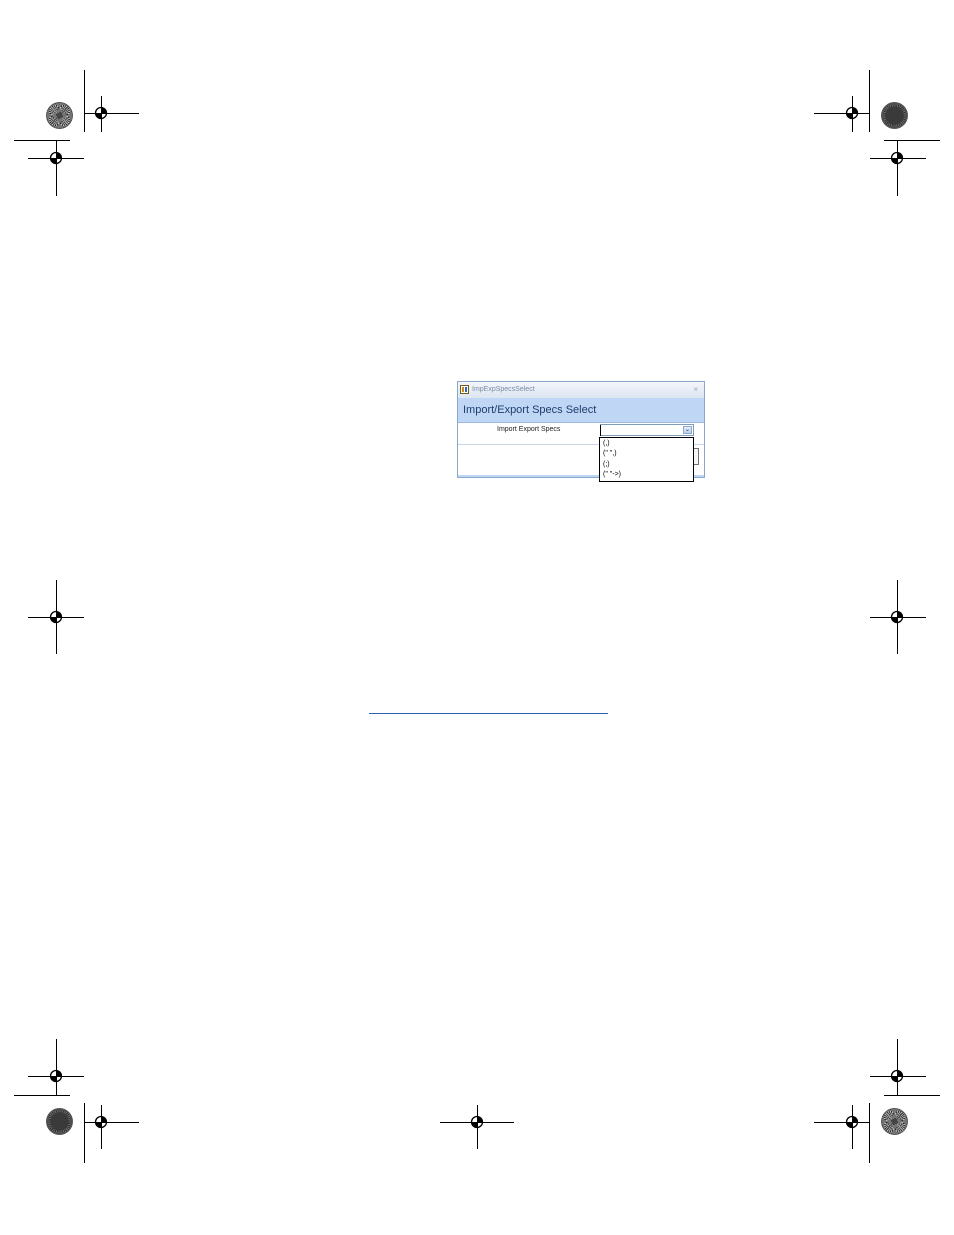  What do you see at coordinates (612, 475) in the screenshot?
I see `dropdown-option: (" "->)` at bounding box center [612, 475].